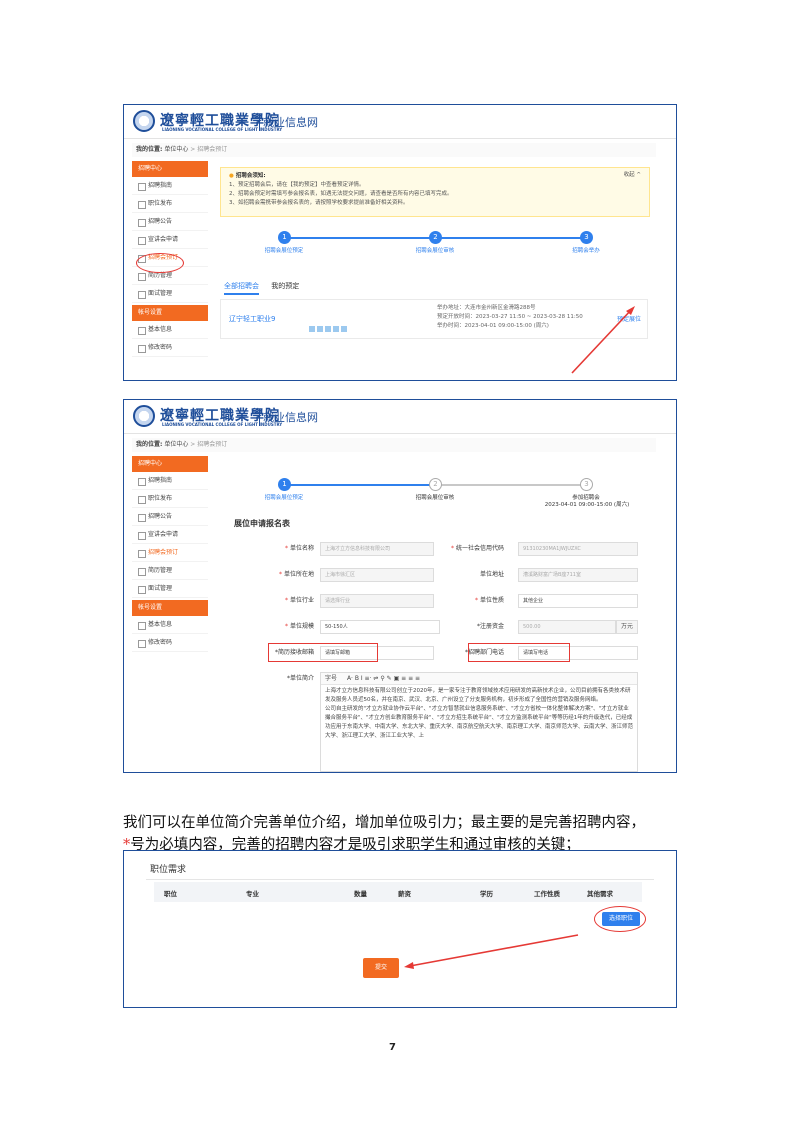  Describe the element at coordinates (168, 870) in the screenshot. I see `job-section-title: 职位需求` at that location.